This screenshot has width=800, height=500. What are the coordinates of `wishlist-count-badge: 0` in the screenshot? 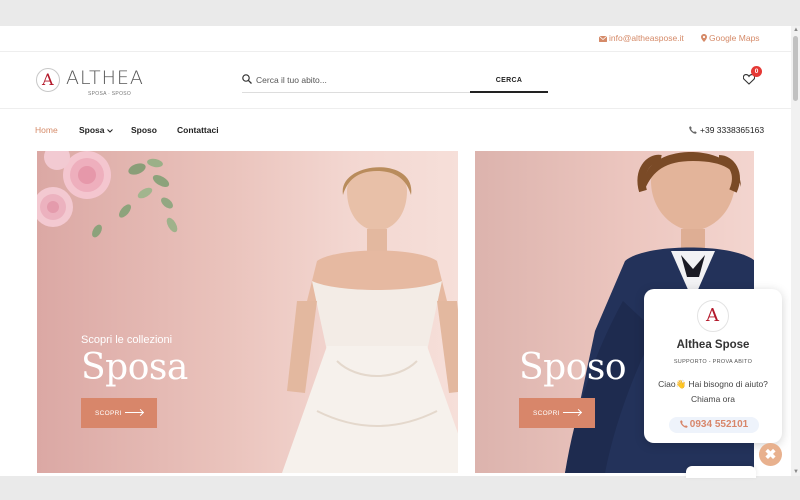 It's located at (756, 71).